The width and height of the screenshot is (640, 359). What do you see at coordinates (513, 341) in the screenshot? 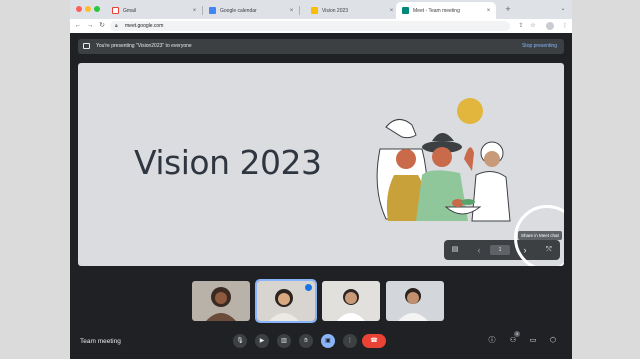
I see `people-icon: ⚇` at bounding box center [513, 341].